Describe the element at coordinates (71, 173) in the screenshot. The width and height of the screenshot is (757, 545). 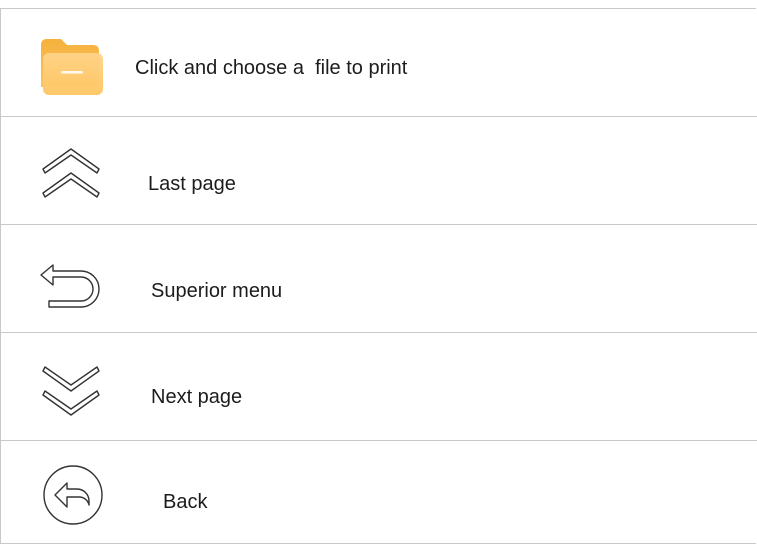
I see `double-chevron-up-icon` at that location.